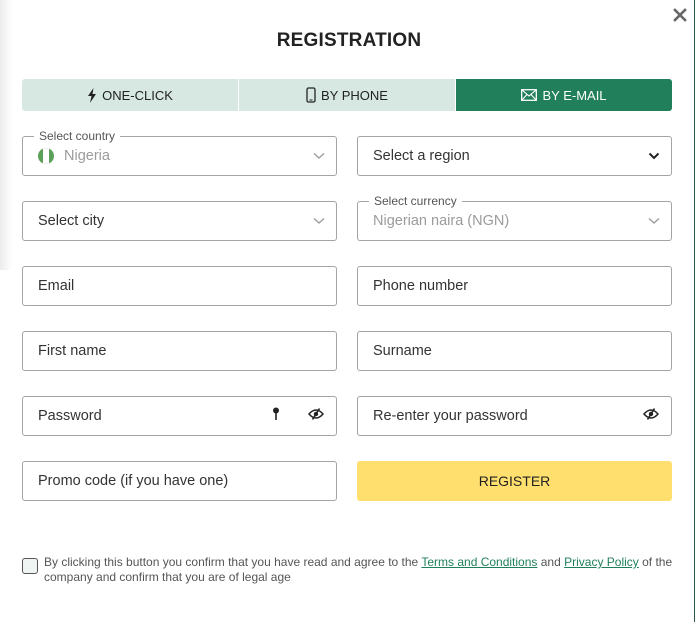 The height and width of the screenshot is (622, 698). Describe the element at coordinates (514, 351) in the screenshot. I see `surname-field: Surname` at that location.